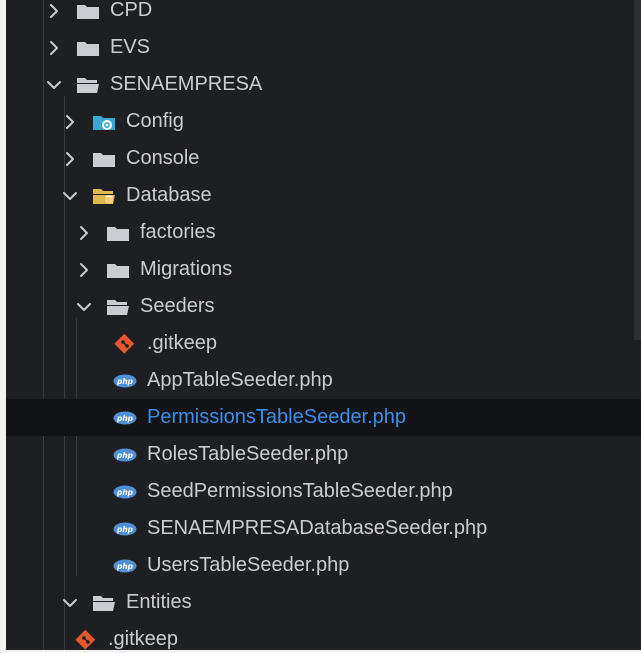 The width and height of the screenshot is (641, 653). I want to click on database-folder-open-icon, so click(104, 196).